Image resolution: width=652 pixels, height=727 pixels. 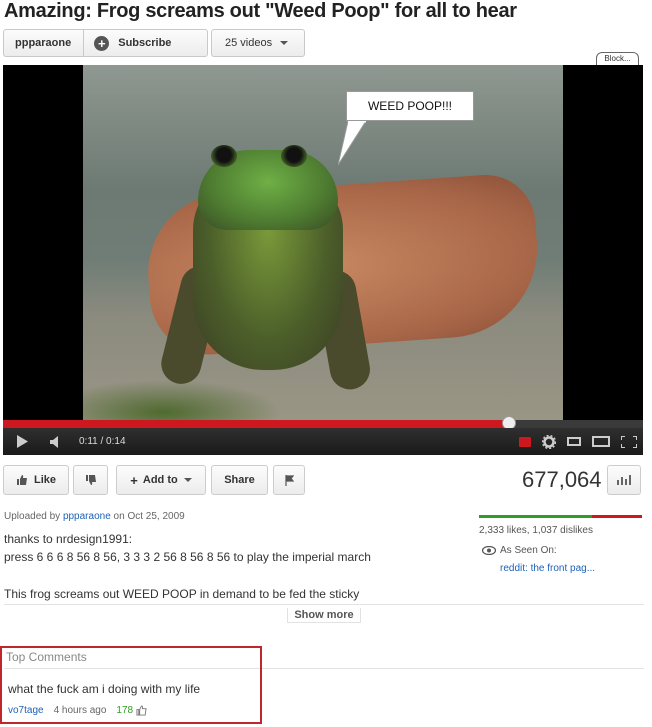 What do you see at coordinates (525, 441) in the screenshot?
I see `annotations-icon` at bounding box center [525, 441].